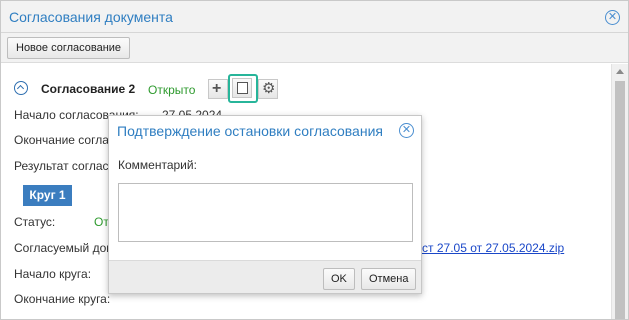  I want to click on comment-field, so click(265, 212).